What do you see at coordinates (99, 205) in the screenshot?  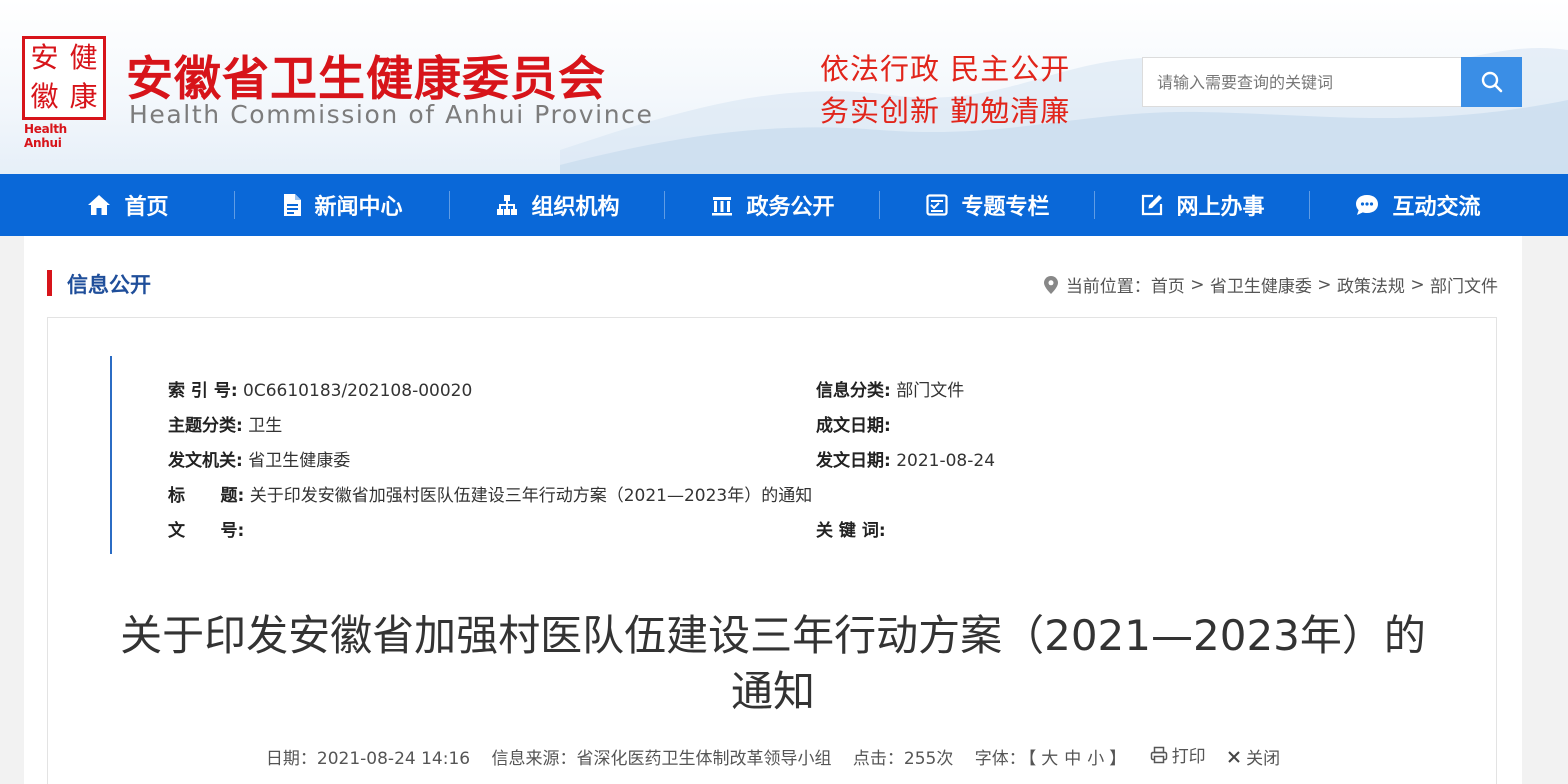 I see `home-icon` at bounding box center [99, 205].